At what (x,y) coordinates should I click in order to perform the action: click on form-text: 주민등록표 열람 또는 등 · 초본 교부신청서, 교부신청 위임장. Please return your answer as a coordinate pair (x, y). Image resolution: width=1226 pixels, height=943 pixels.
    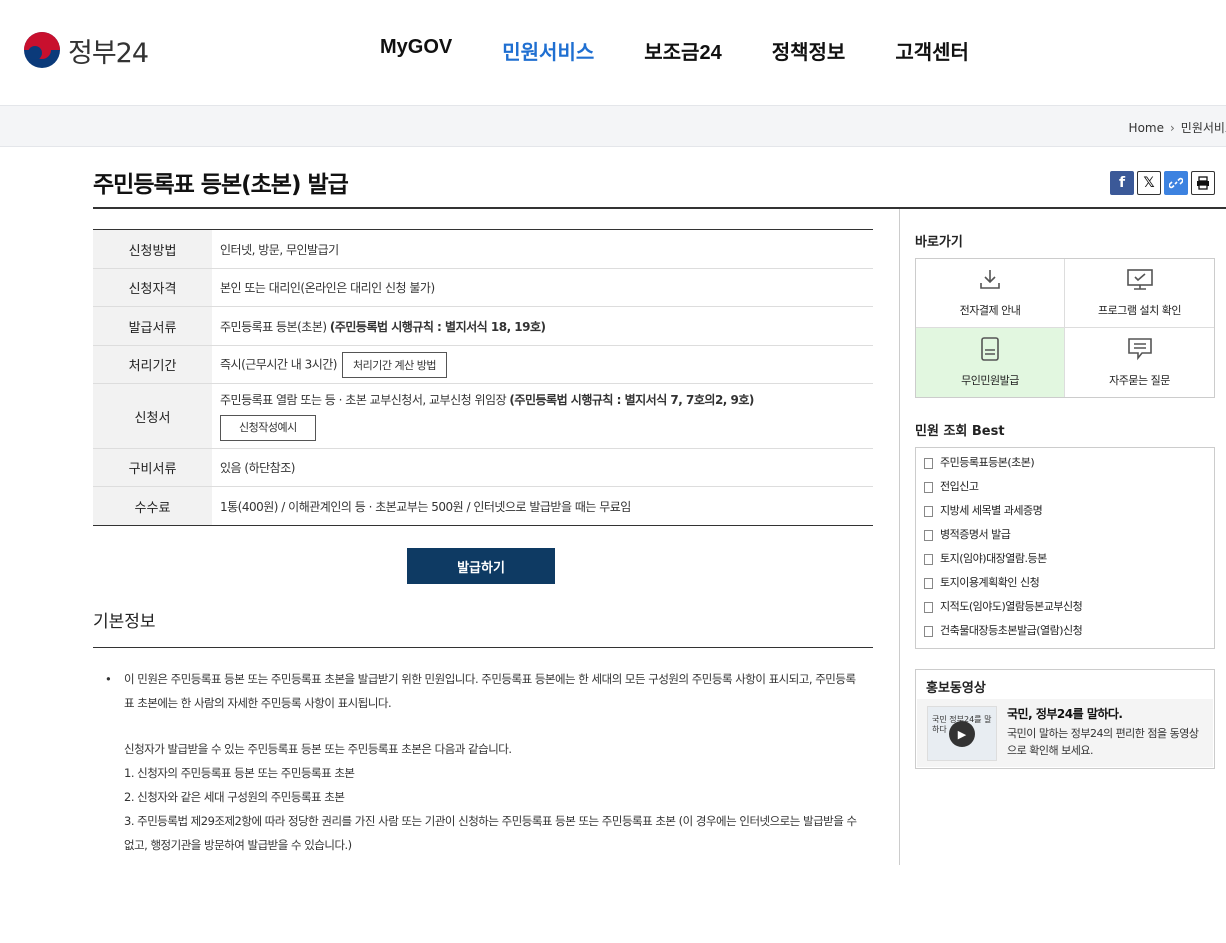
    Looking at the image, I should click on (365, 400).